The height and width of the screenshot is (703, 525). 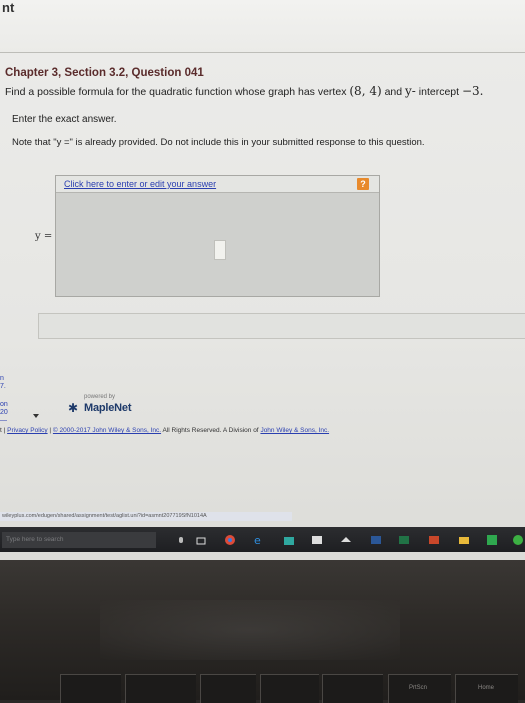 I want to click on task-view-icon, so click(x=201, y=539).